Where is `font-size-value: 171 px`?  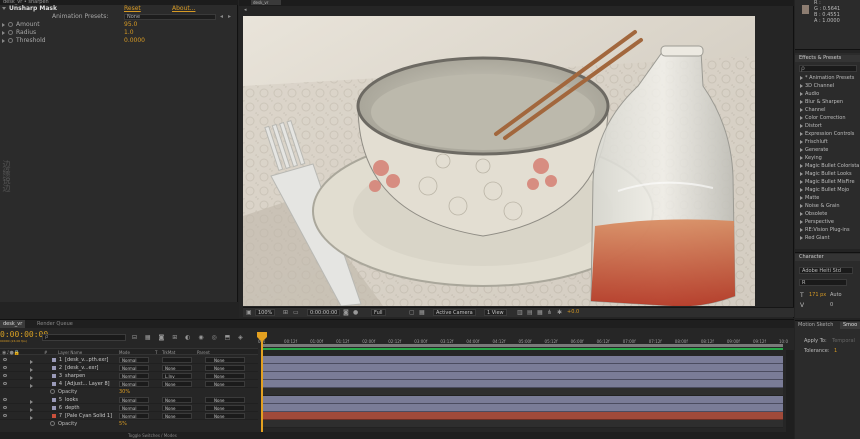 font-size-value: 171 px is located at coordinates (817, 295).